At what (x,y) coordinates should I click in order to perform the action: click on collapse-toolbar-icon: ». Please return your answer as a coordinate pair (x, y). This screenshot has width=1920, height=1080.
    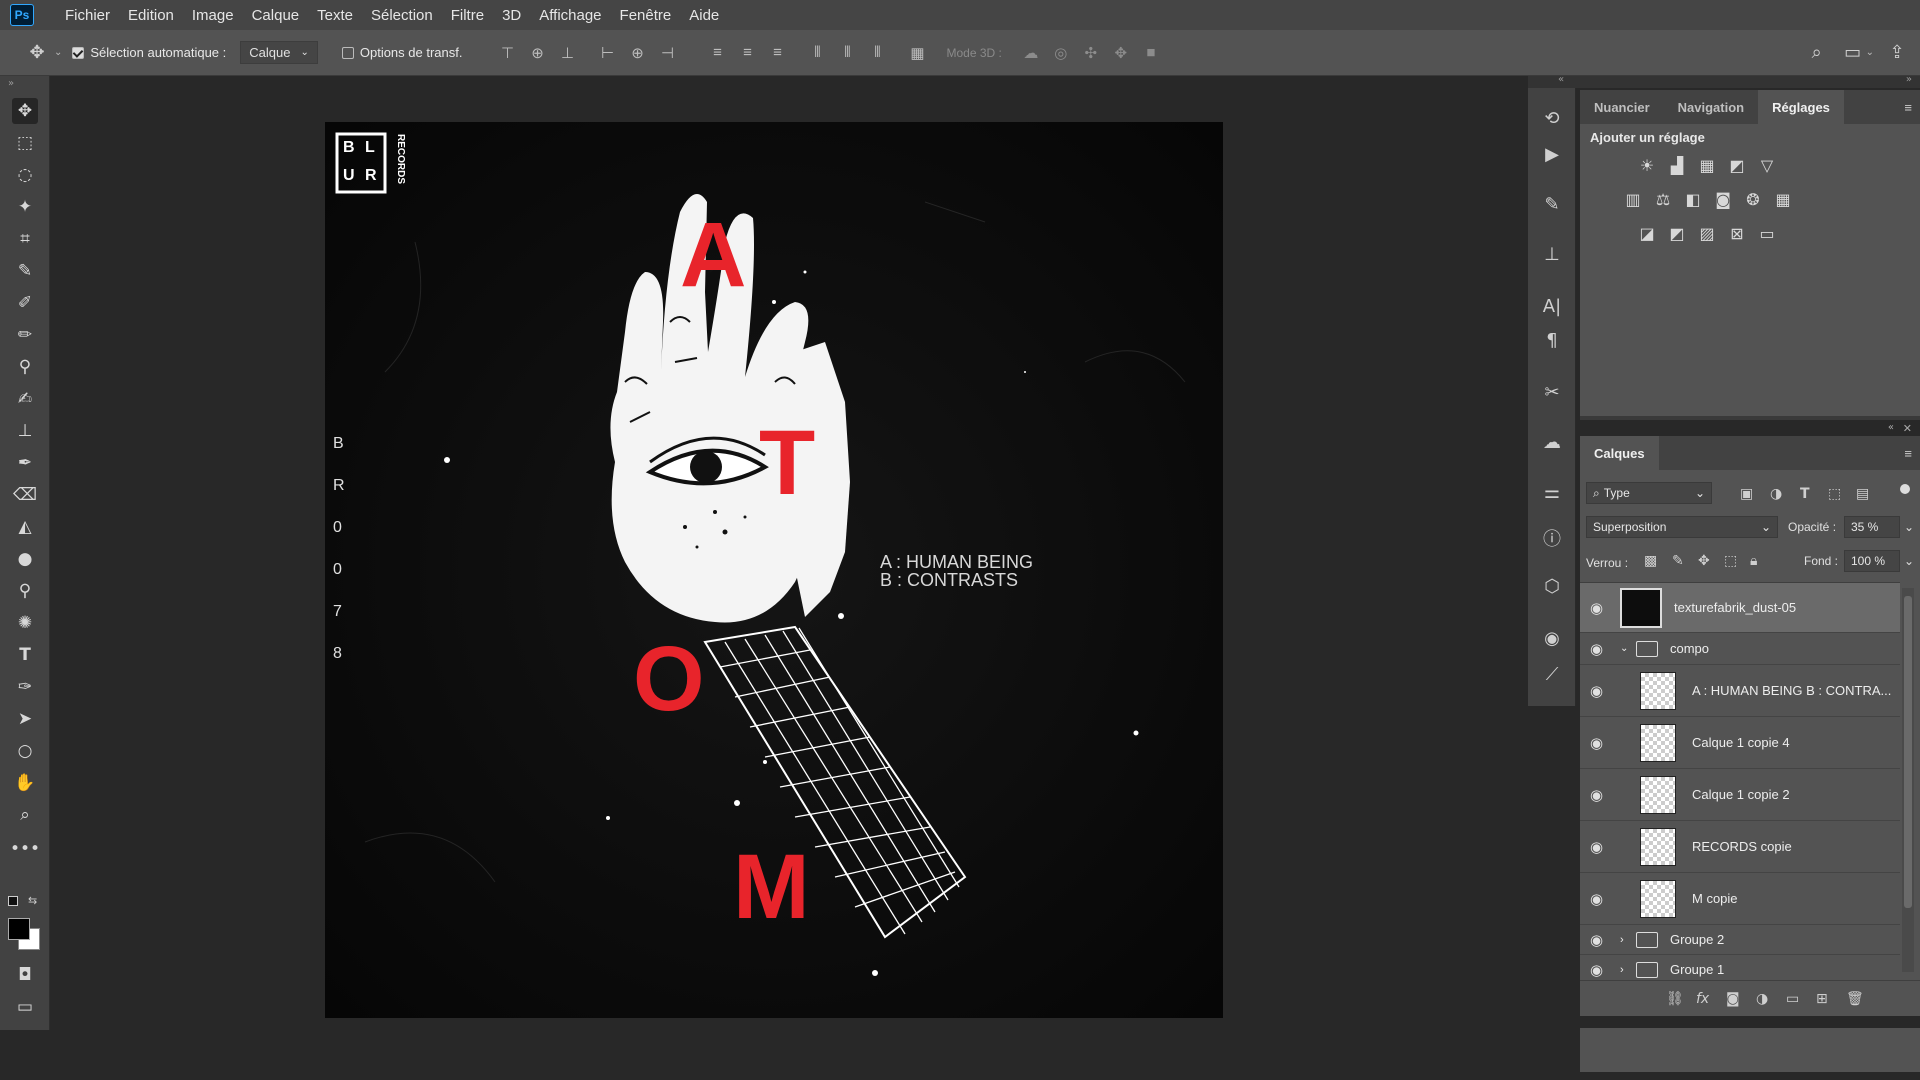
    Looking at the image, I should click on (11, 83).